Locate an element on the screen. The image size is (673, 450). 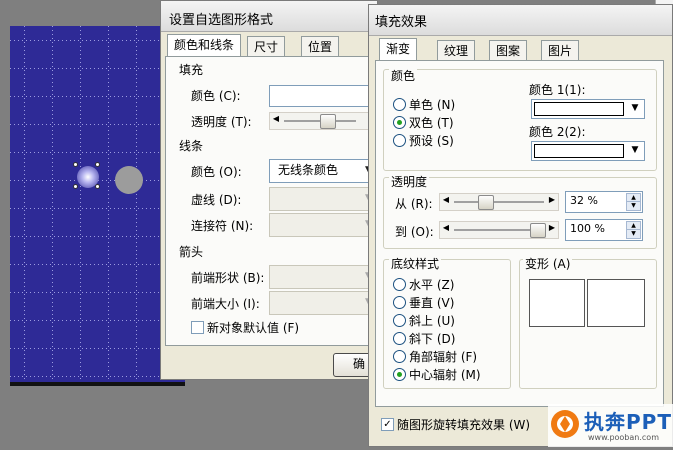
tab-pattern: 图案 is located at coordinates (508, 50).